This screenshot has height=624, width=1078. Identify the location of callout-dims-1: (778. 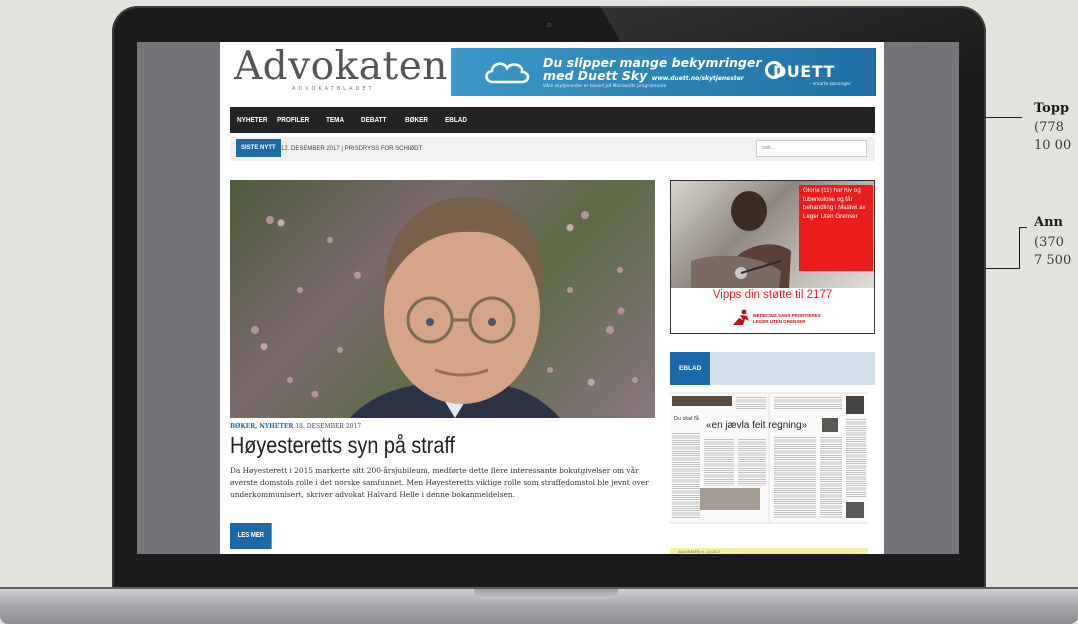
(1049, 127).